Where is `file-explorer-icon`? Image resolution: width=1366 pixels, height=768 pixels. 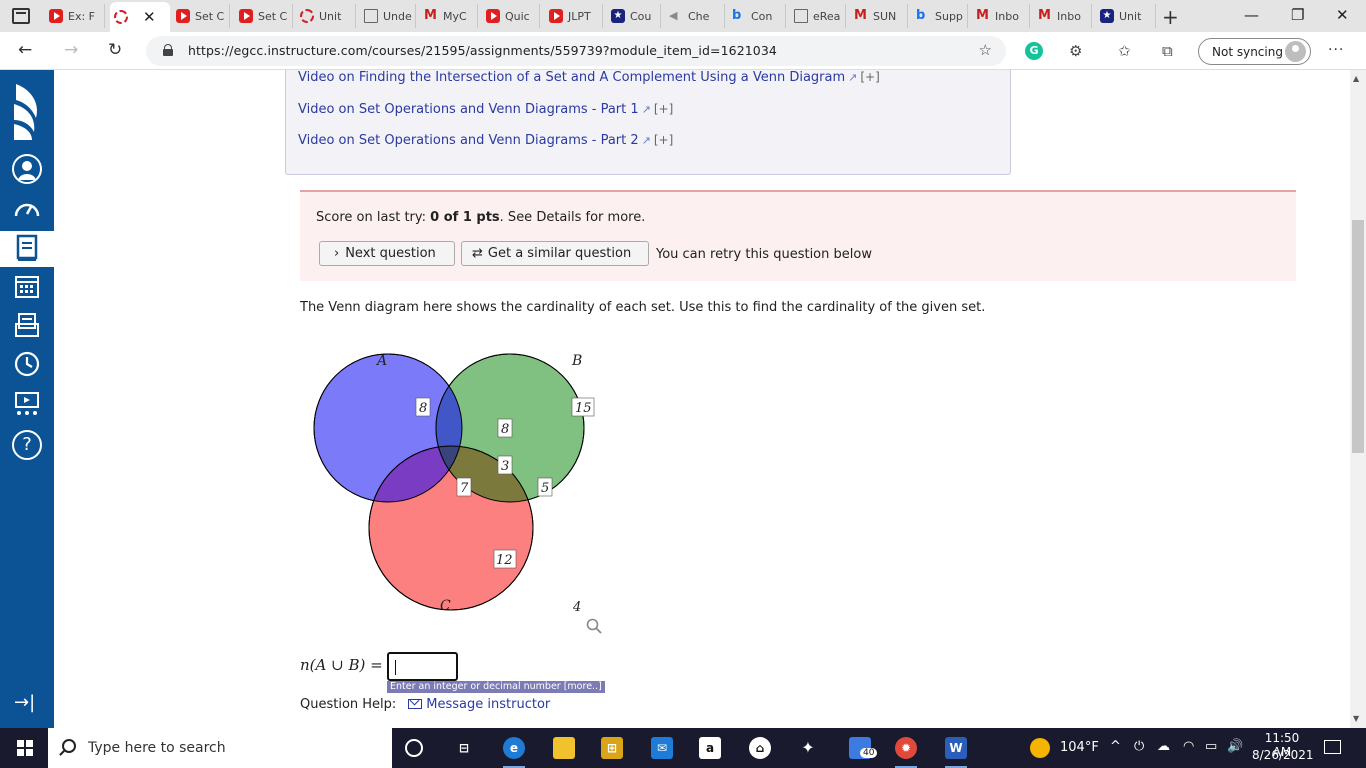 file-explorer-icon is located at coordinates (564, 748).